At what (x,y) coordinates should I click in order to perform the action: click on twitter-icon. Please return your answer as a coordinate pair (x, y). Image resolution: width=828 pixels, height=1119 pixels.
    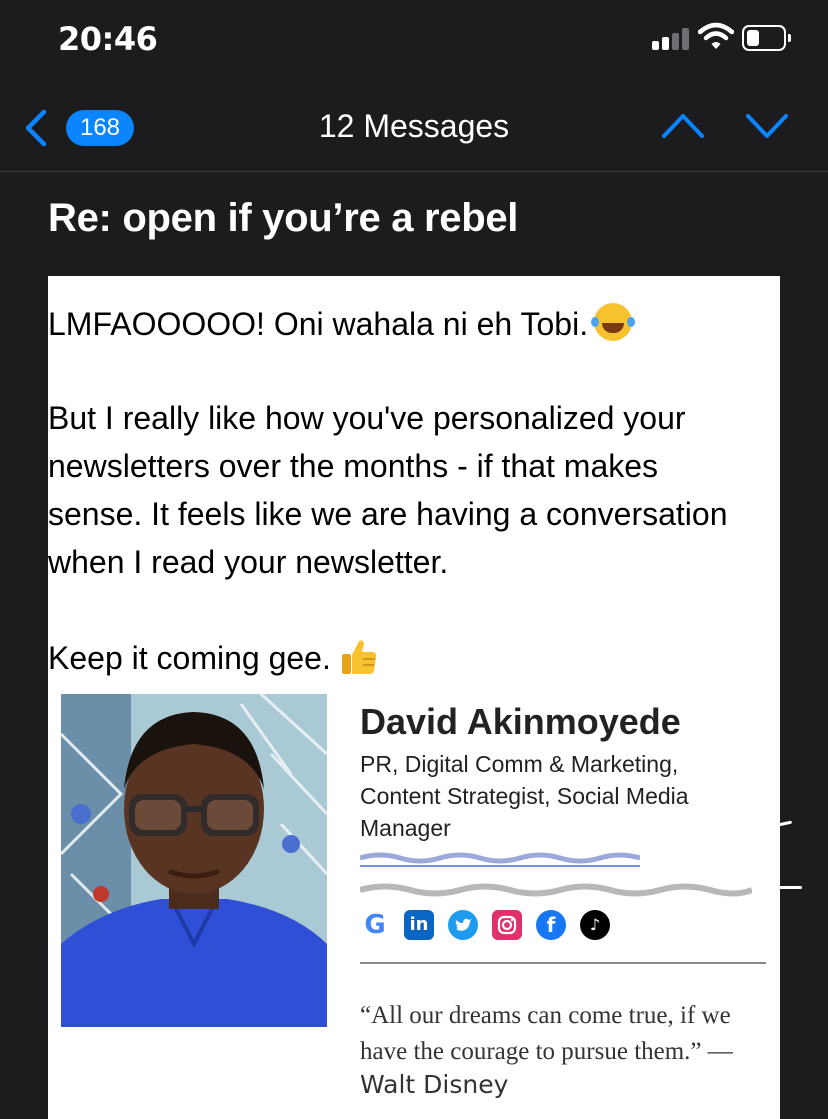
    Looking at the image, I should click on (463, 925).